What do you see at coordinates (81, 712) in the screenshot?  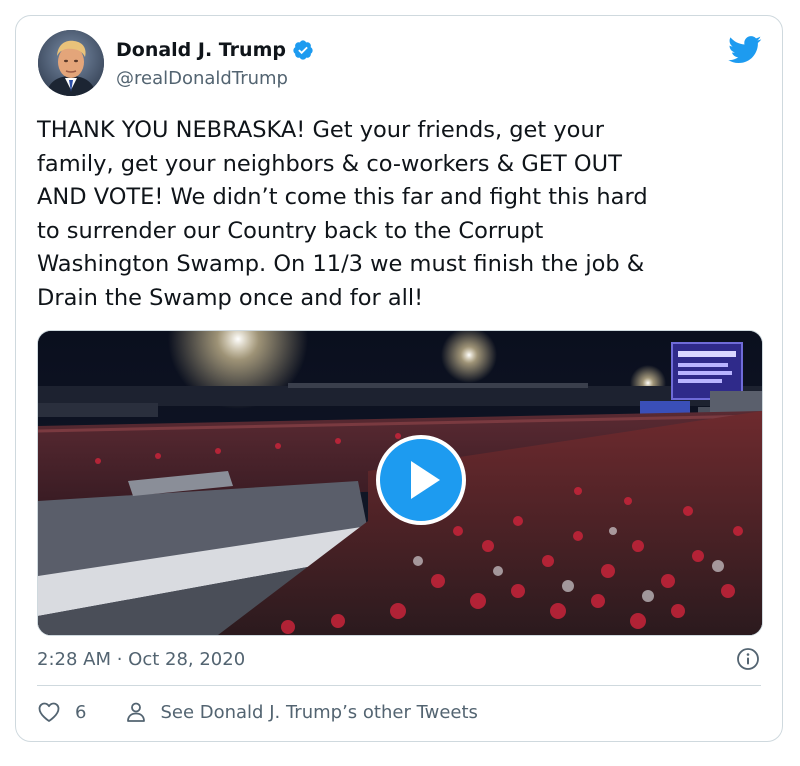 I see `like-count: 6` at bounding box center [81, 712].